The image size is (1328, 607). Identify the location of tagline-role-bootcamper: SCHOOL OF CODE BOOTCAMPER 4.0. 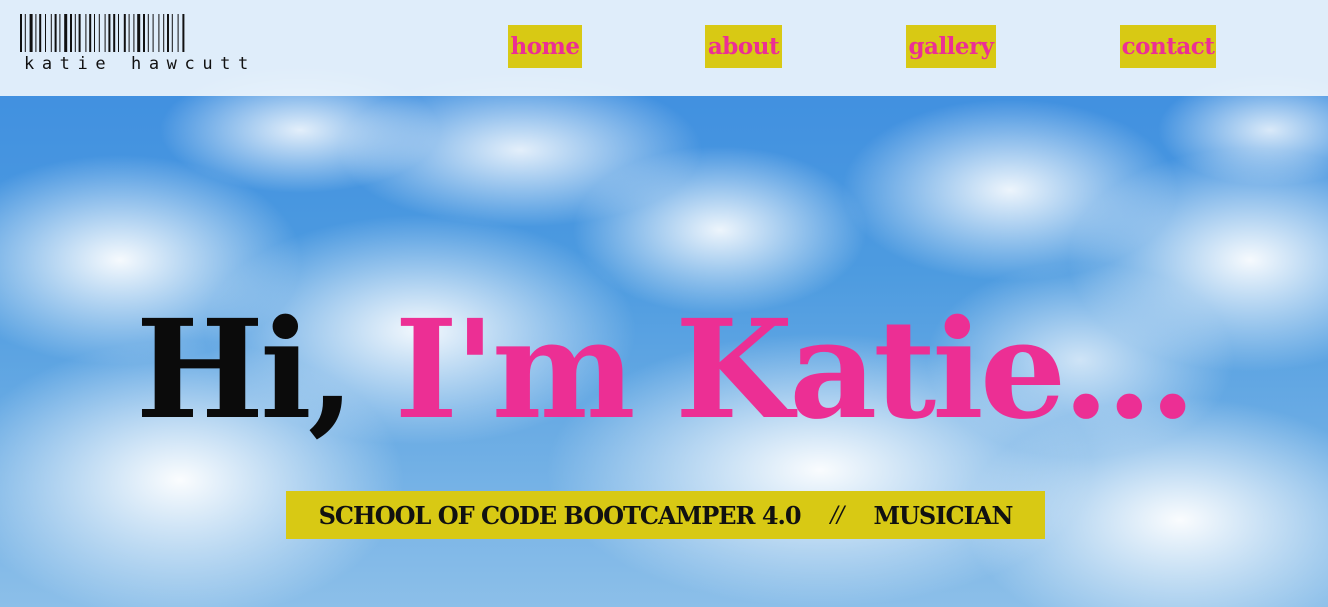
(560, 515).